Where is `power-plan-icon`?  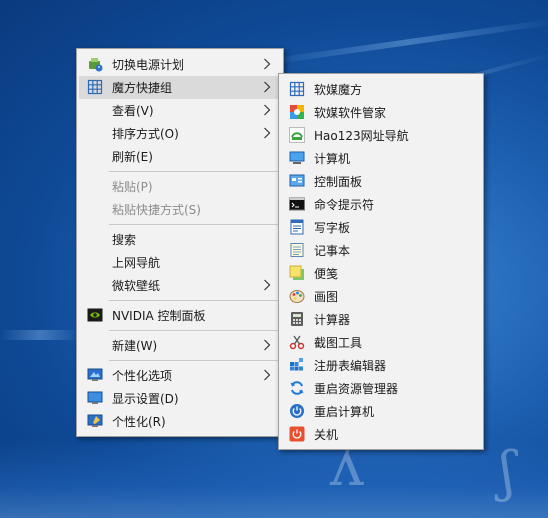
power-plan-icon is located at coordinates (95, 64).